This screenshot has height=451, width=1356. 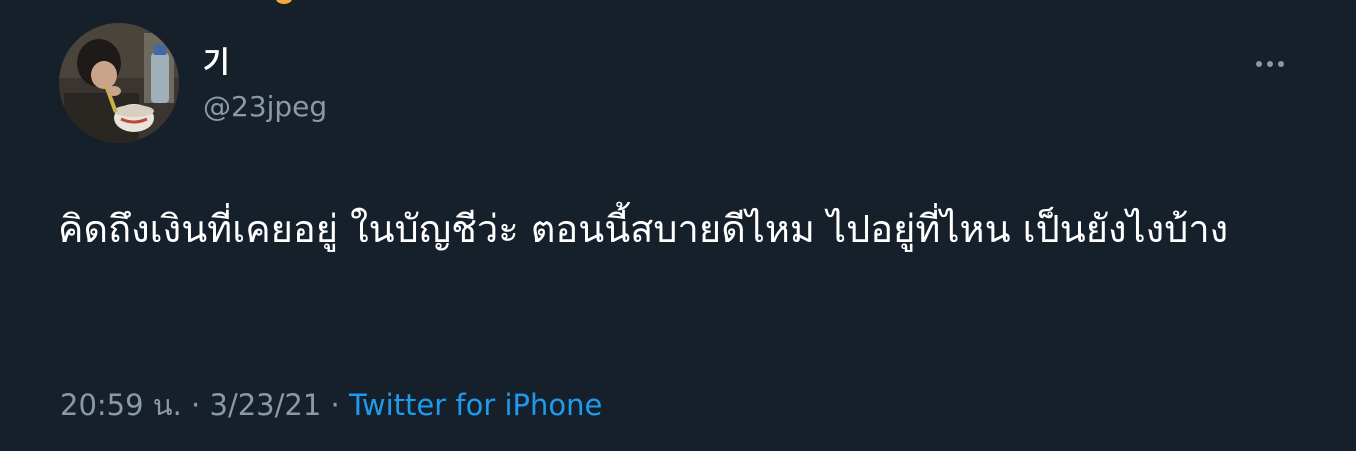 What do you see at coordinates (265, 107) in the screenshot?
I see `user-handle: @23jpeg` at bounding box center [265, 107].